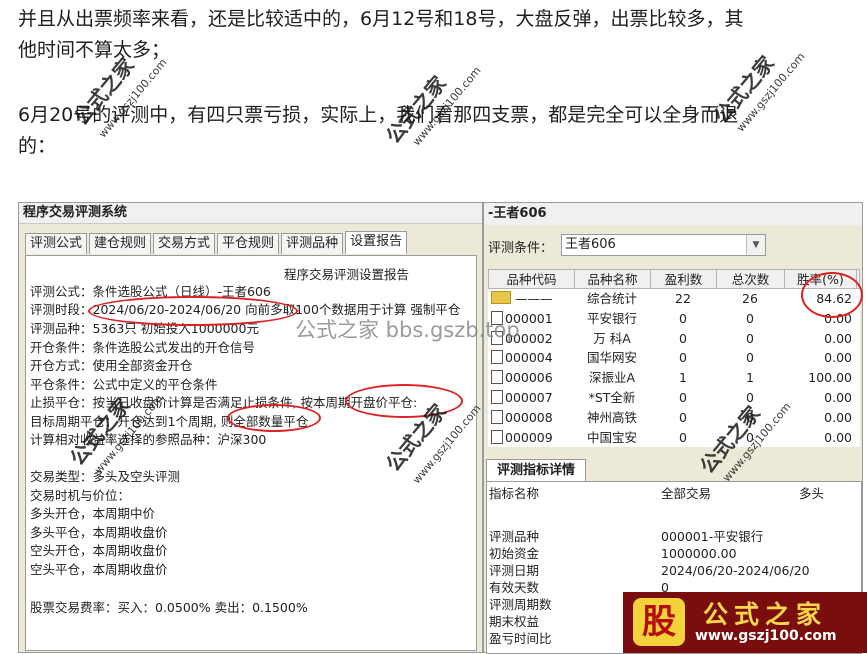 Image resolution: width=867 pixels, height=654 pixels. Describe the element at coordinates (751, 279) in the screenshot. I see `header-total: 总次数` at that location.